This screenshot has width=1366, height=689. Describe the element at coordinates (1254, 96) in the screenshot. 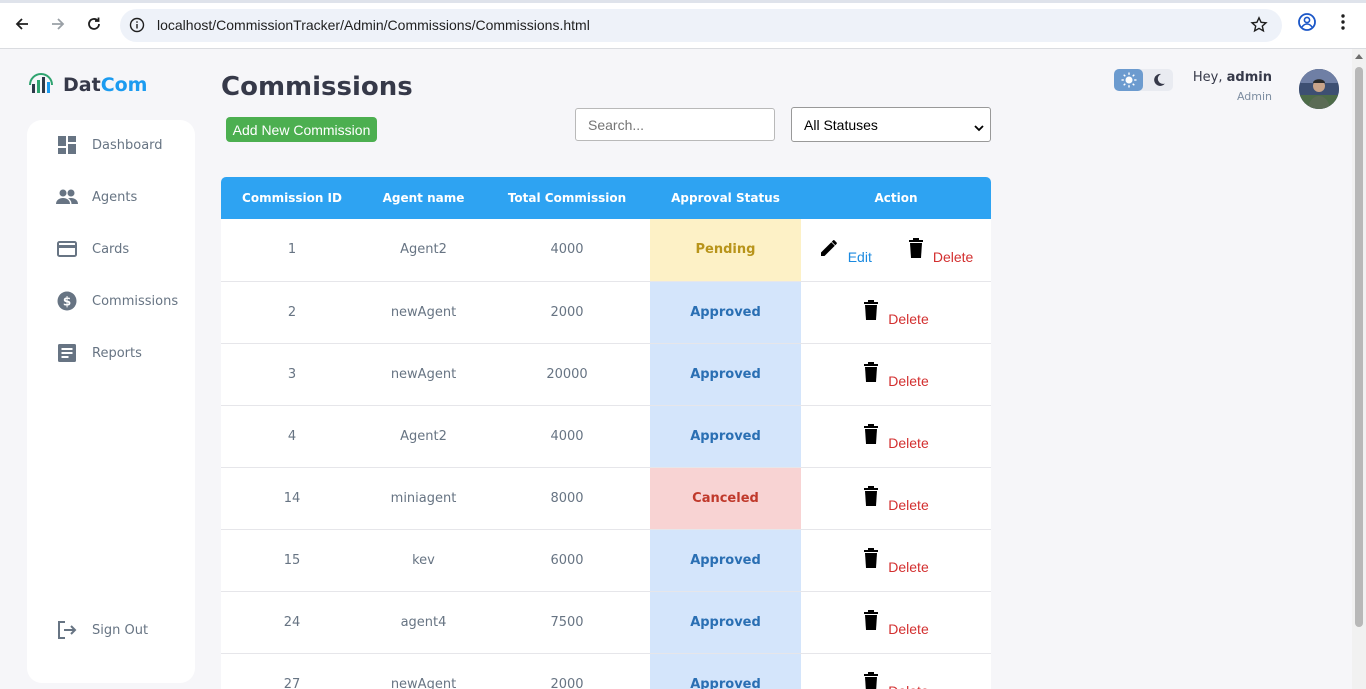

I see `user-role: Admin` at that location.